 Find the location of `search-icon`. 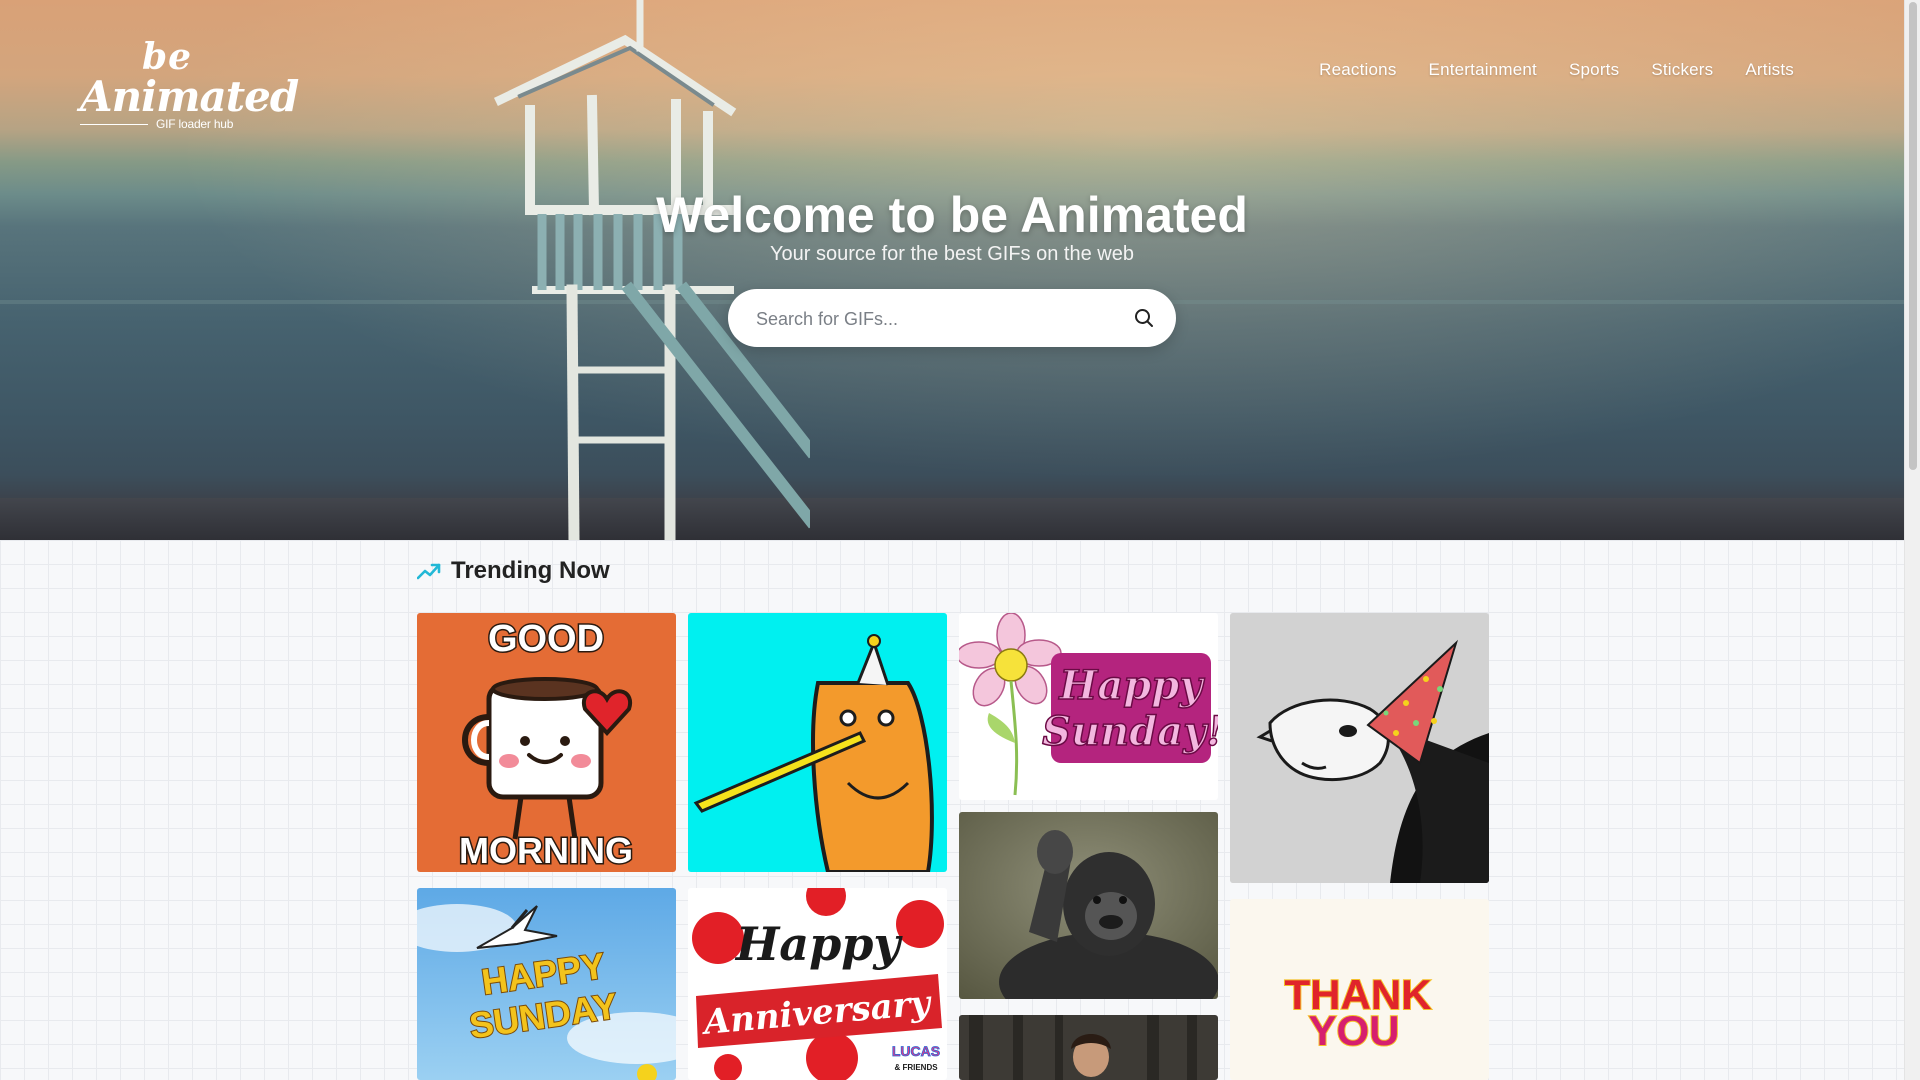

search-icon is located at coordinates (1144, 318).